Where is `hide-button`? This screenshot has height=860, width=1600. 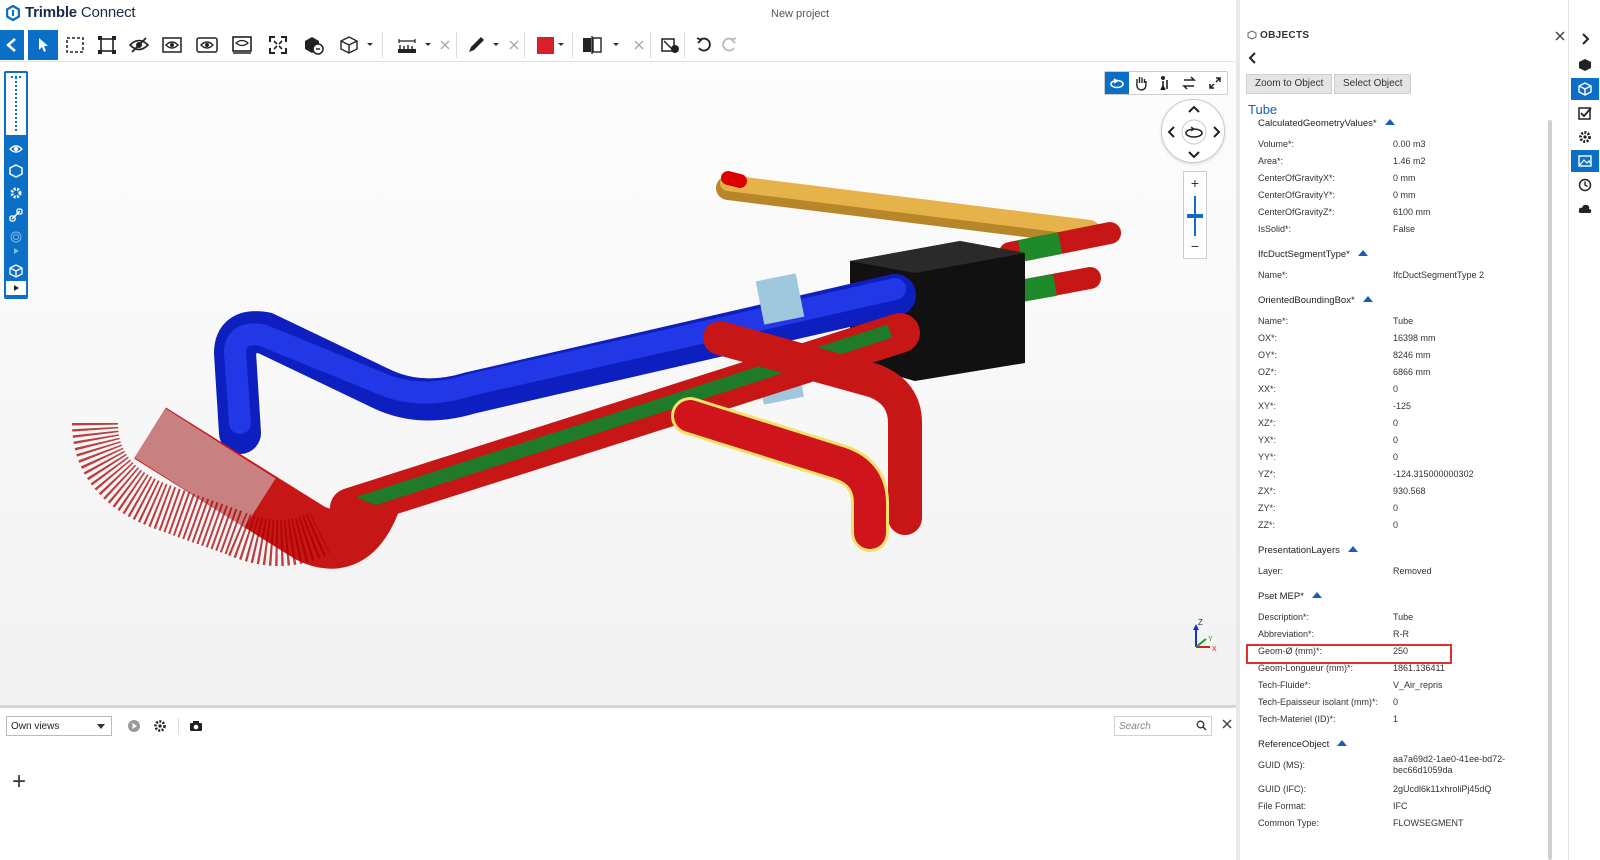 hide-button is located at coordinates (139, 45).